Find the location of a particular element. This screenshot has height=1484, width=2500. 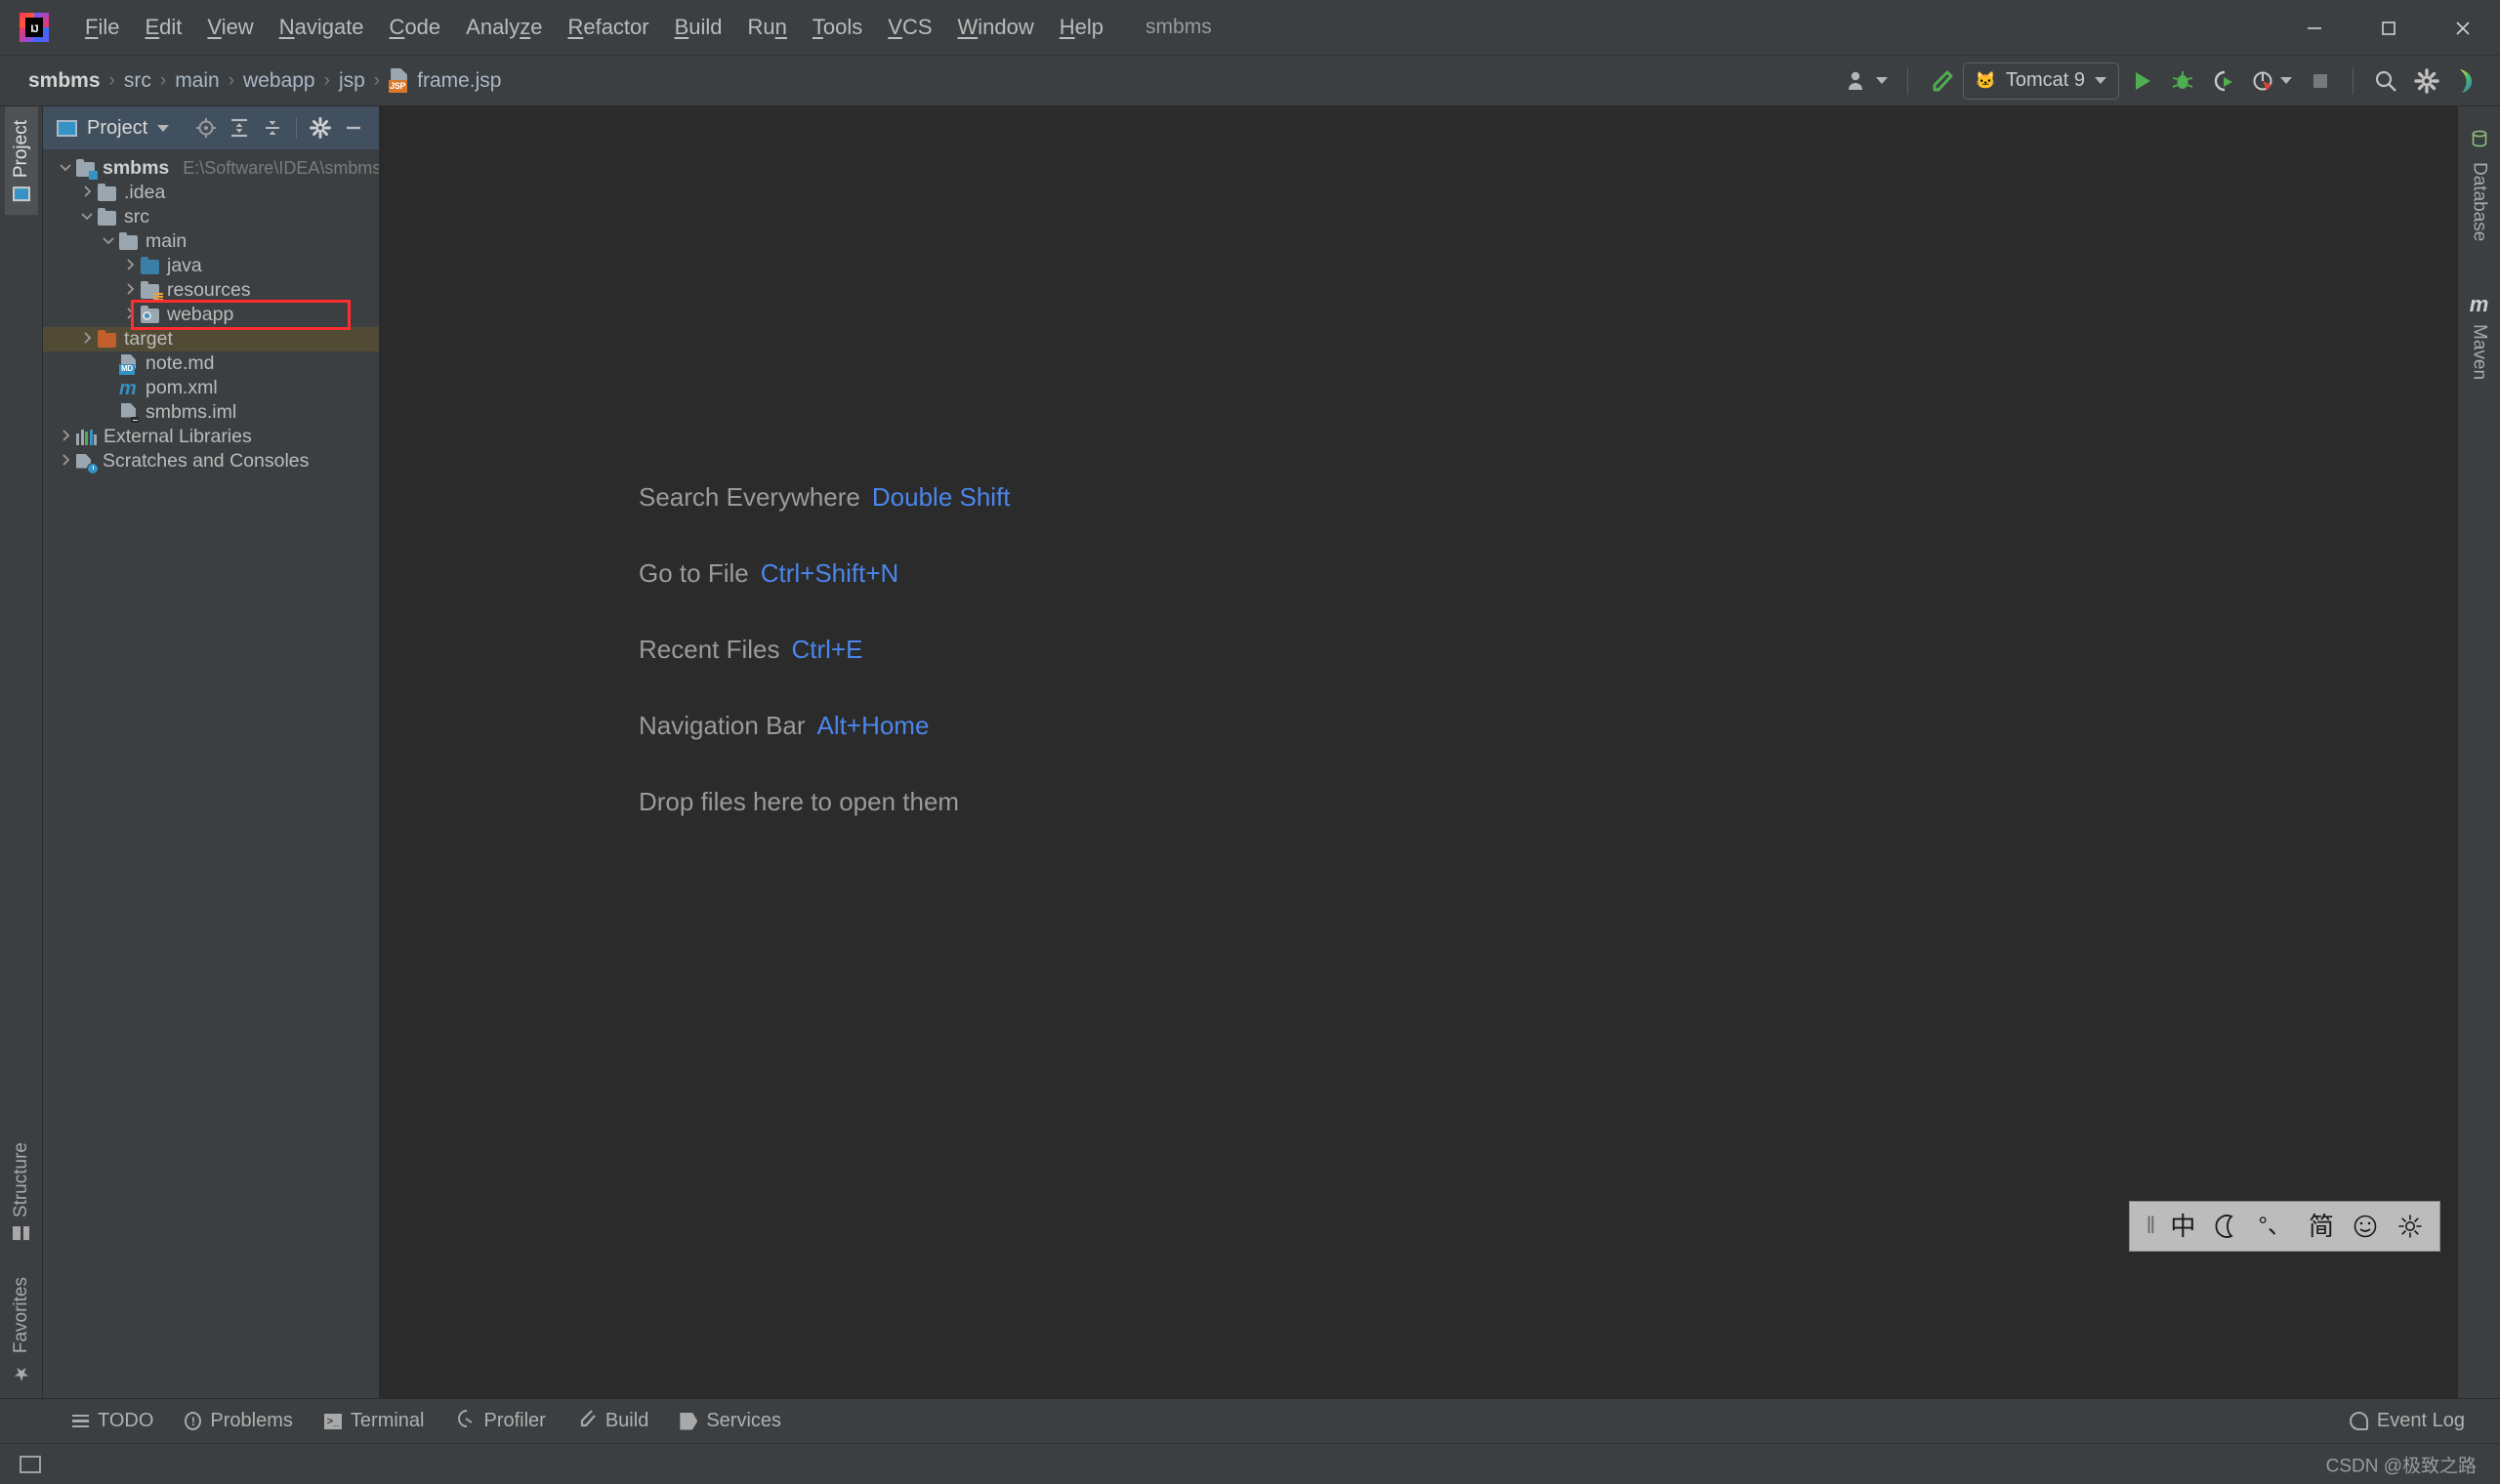

punctuation-mode-icon: °、 is located at coordinates (2274, 1226).